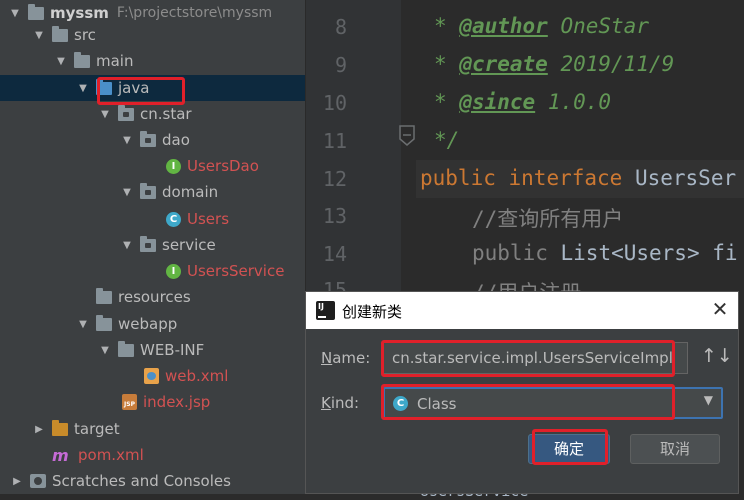  I want to click on code-line-12: public interface UsersSer, so click(578, 178).